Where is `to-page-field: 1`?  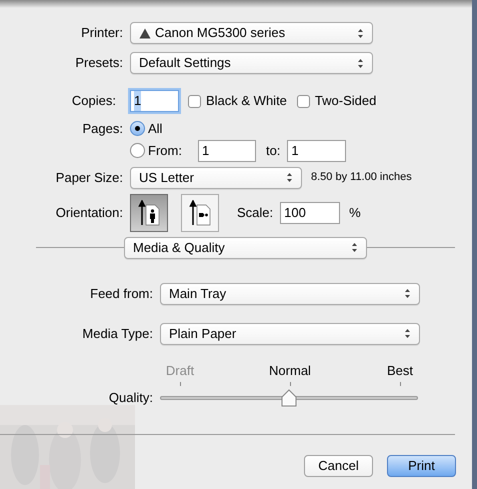
to-page-field: 1 is located at coordinates (316, 151).